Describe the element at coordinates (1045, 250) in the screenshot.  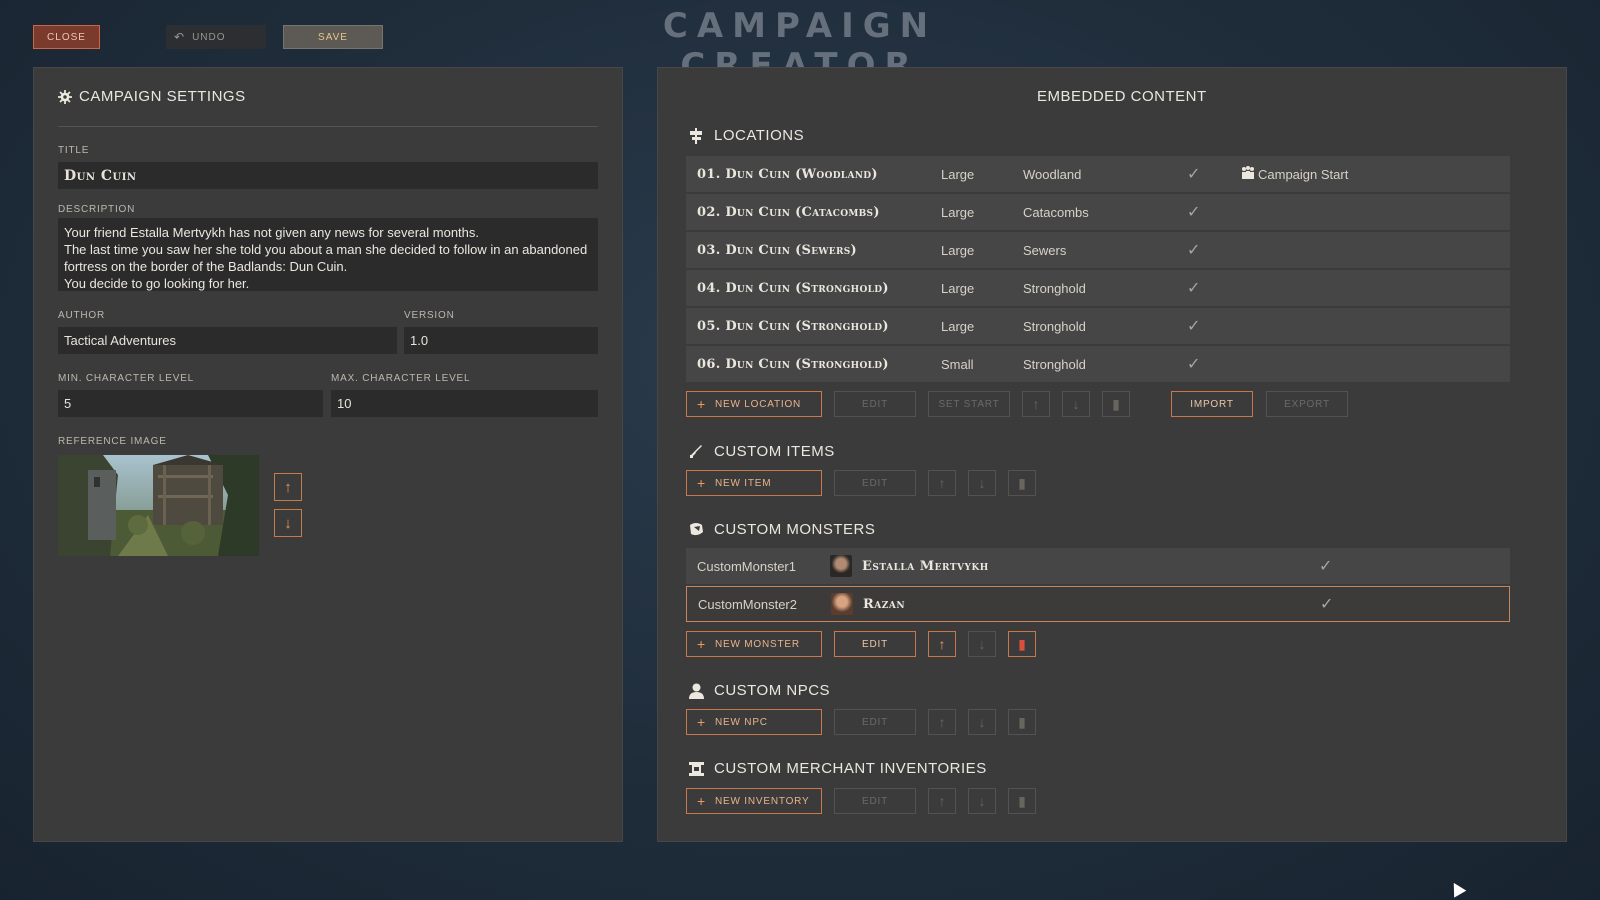
I see `location-environment: Sewers` at that location.